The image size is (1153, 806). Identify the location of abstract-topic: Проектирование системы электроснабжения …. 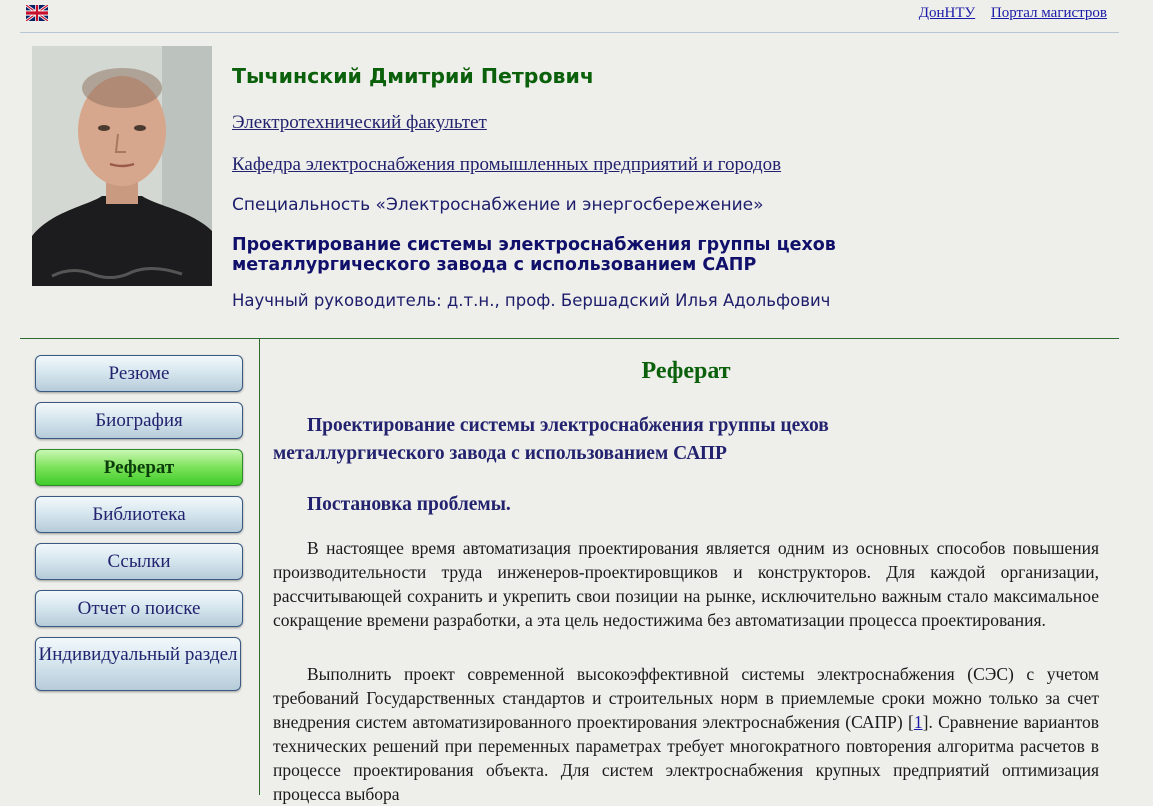
(551, 439).